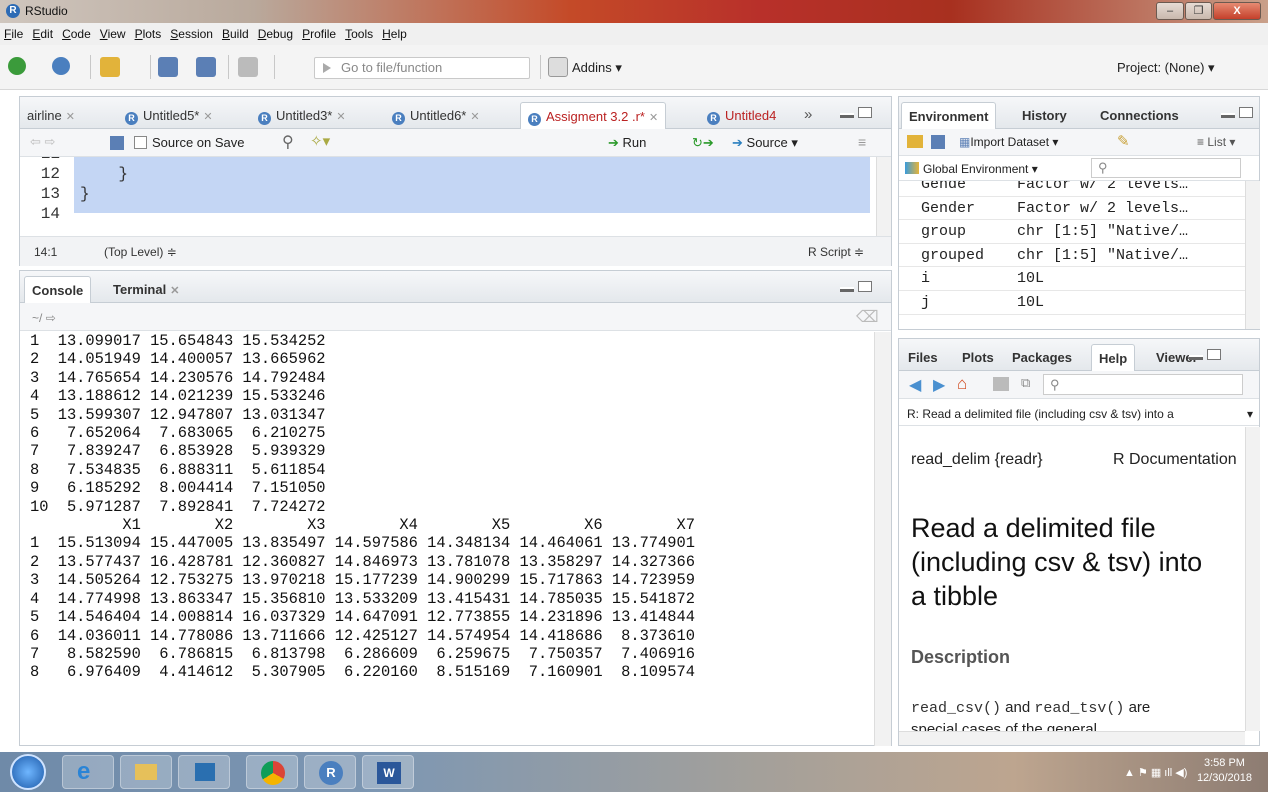 The height and width of the screenshot is (792, 1268). What do you see at coordinates (1072, 738) in the screenshot?
I see `help-horizontal-scrollbar` at bounding box center [1072, 738].